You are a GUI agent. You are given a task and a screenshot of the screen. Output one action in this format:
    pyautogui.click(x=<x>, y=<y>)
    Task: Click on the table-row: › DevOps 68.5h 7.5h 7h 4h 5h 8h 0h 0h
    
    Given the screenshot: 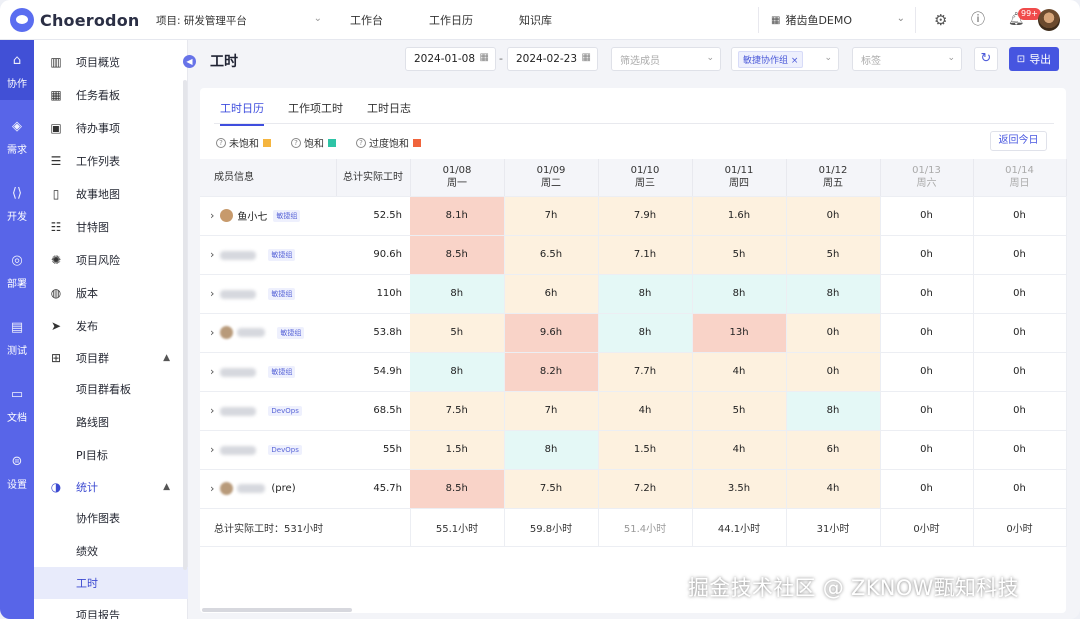 What is the action you would take?
    pyautogui.click(x=633, y=411)
    